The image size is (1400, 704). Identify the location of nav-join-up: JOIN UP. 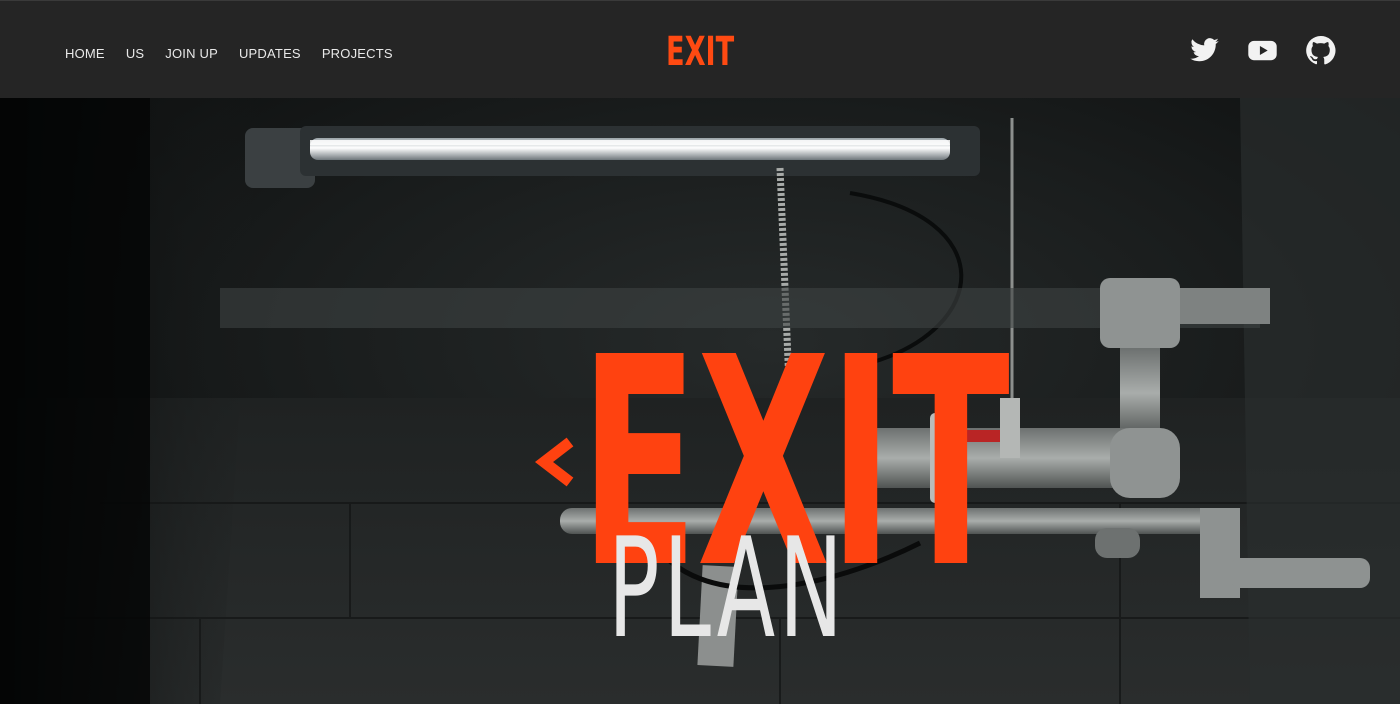
(191, 53).